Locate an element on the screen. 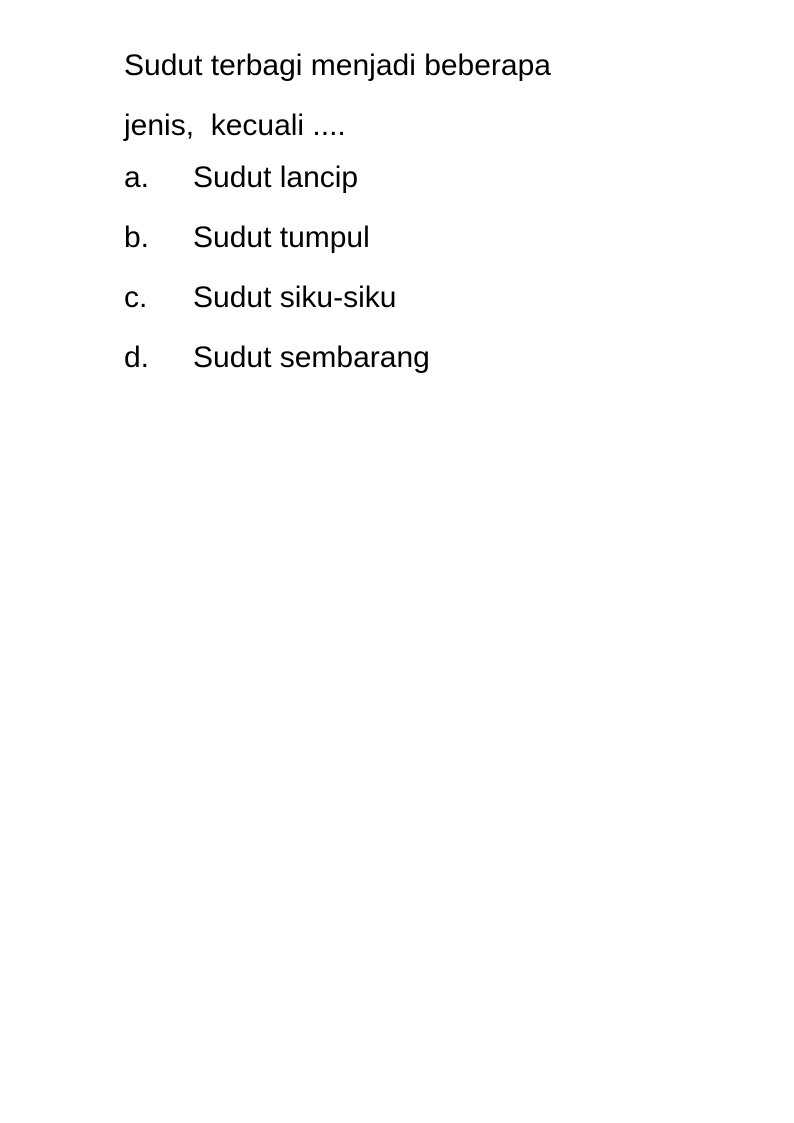 This screenshot has height=1123, width=794. option-a: a. Sudut lancip is located at coordinates (277, 186).